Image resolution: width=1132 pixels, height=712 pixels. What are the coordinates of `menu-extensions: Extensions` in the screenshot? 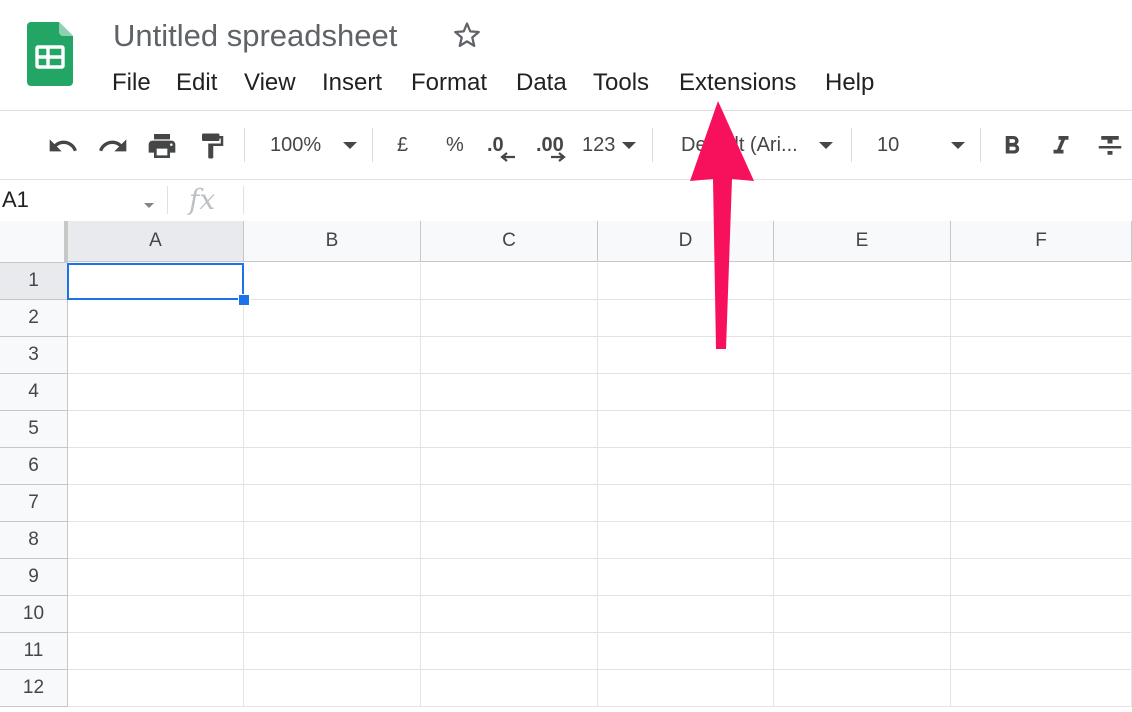 It's located at (737, 83).